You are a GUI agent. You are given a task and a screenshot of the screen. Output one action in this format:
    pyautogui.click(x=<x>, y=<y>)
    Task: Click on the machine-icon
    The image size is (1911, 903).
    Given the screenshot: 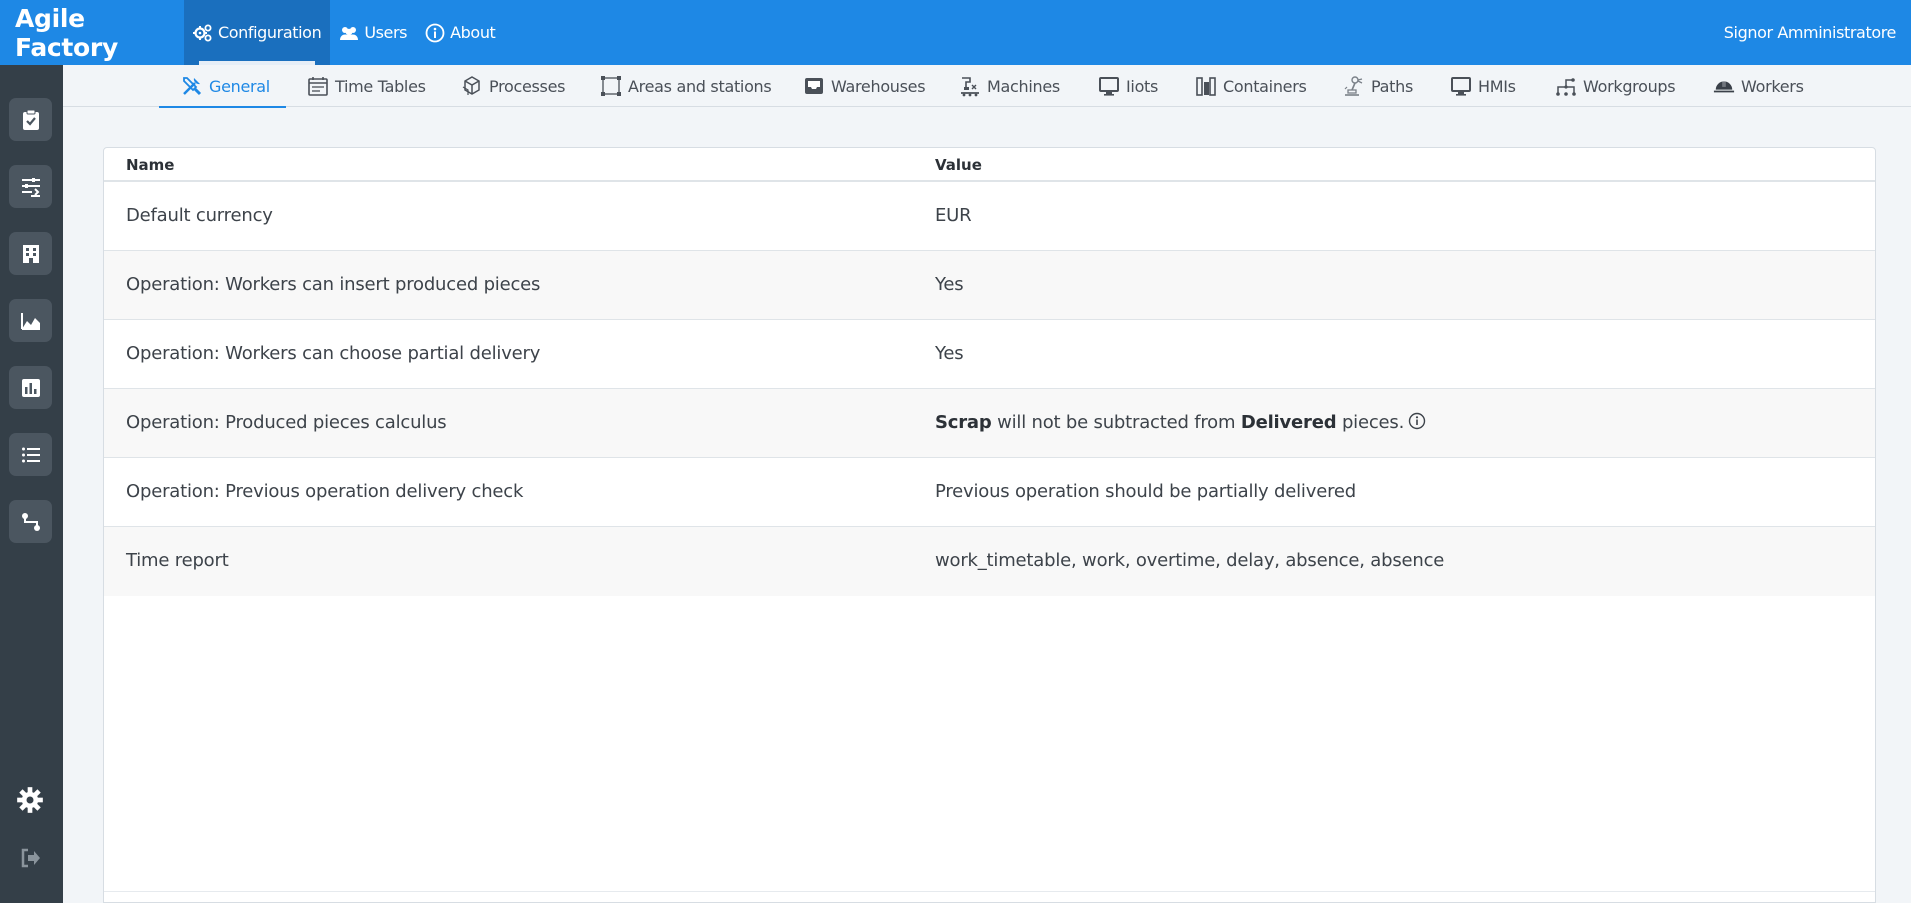 What is the action you would take?
    pyautogui.click(x=970, y=87)
    